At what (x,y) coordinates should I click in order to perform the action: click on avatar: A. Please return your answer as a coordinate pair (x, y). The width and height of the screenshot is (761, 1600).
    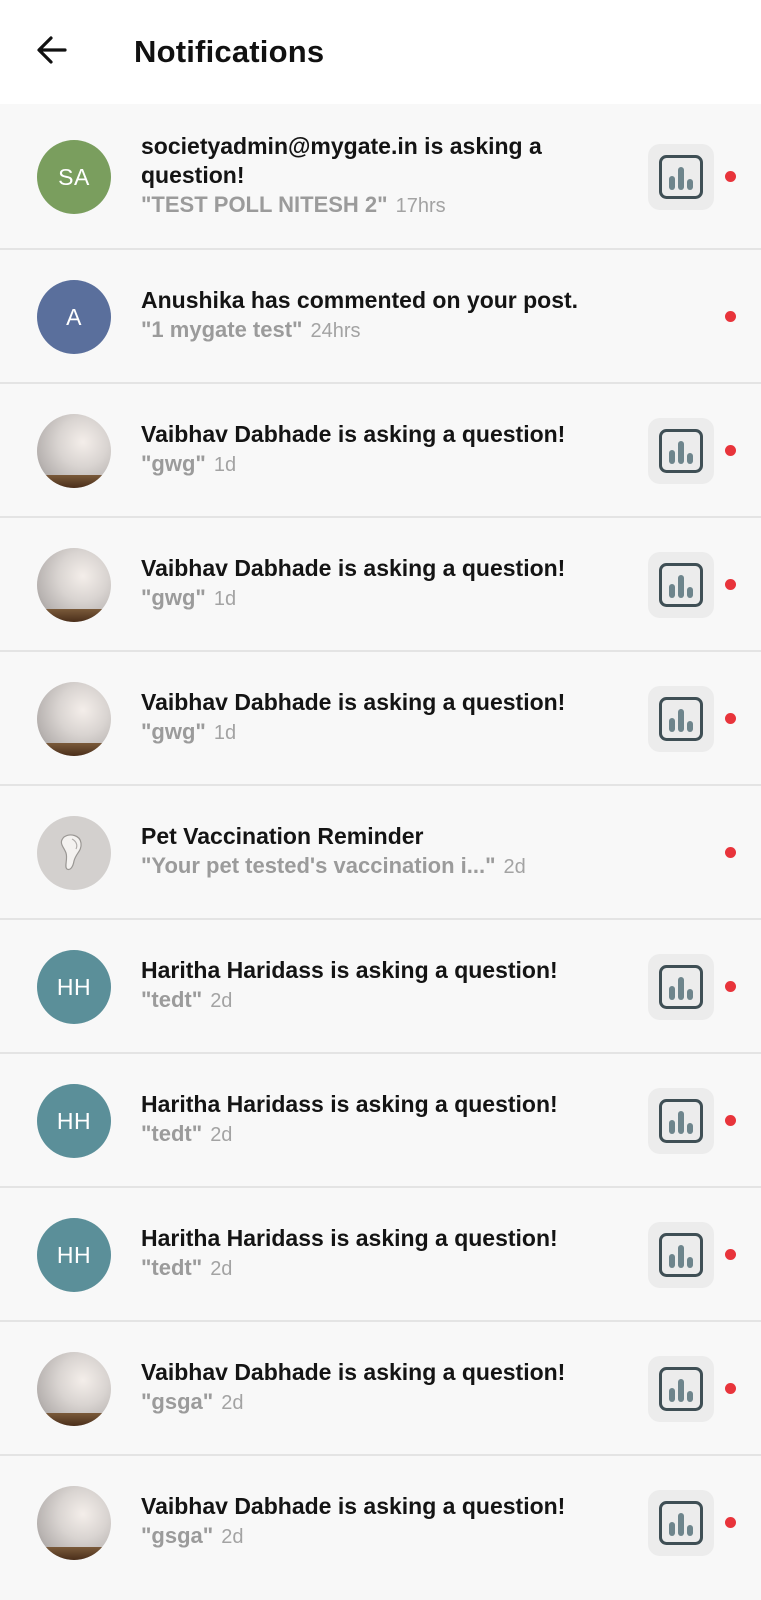
    Looking at the image, I should click on (74, 317).